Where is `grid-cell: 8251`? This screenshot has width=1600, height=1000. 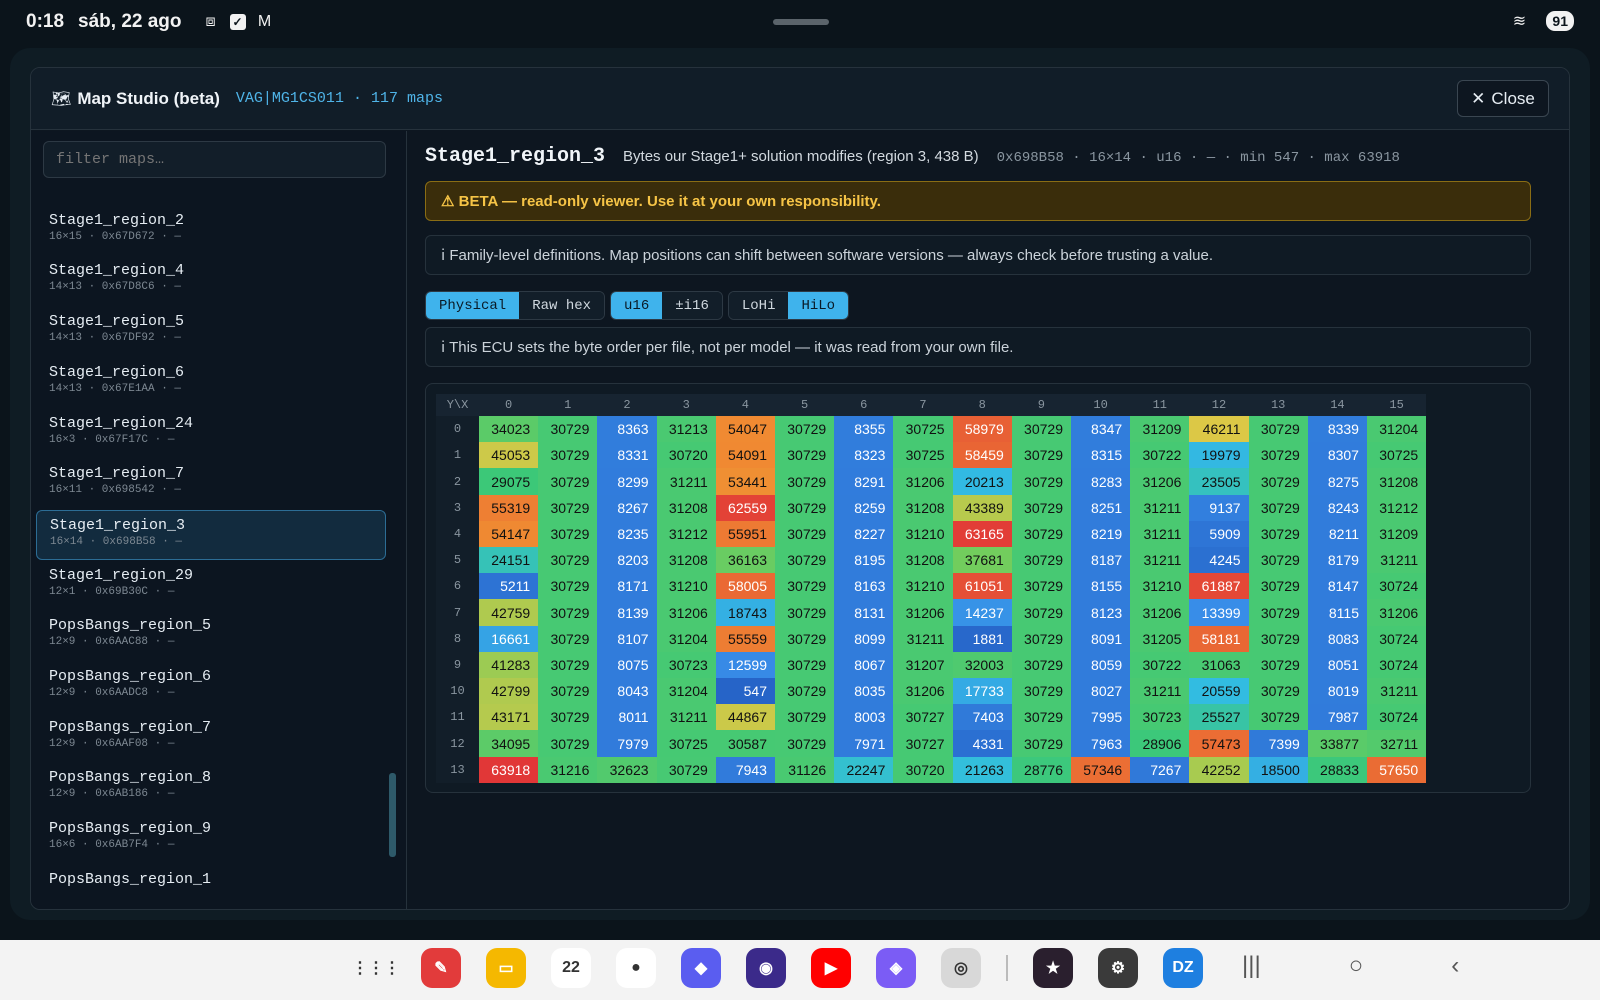
grid-cell: 8251 is located at coordinates (1101, 507).